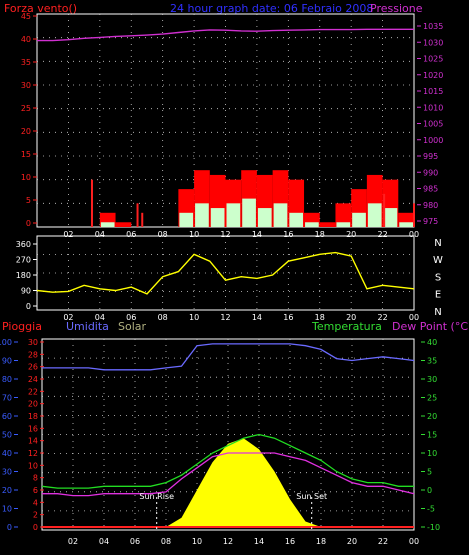  What do you see at coordinates (7, 472) in the screenshot?
I see `humidity-tick-label: 30` at bounding box center [7, 472].